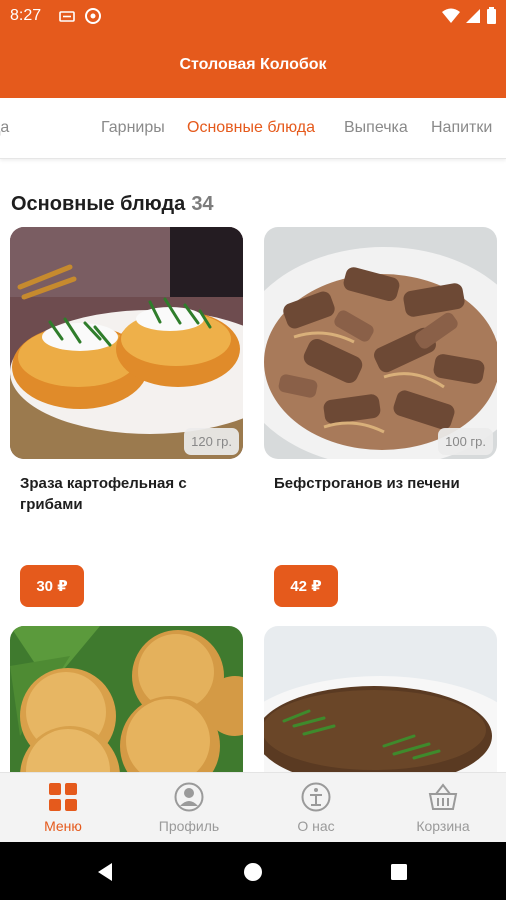 The height and width of the screenshot is (900, 506). What do you see at coordinates (67, 16) in the screenshot?
I see `notification-icon` at bounding box center [67, 16].